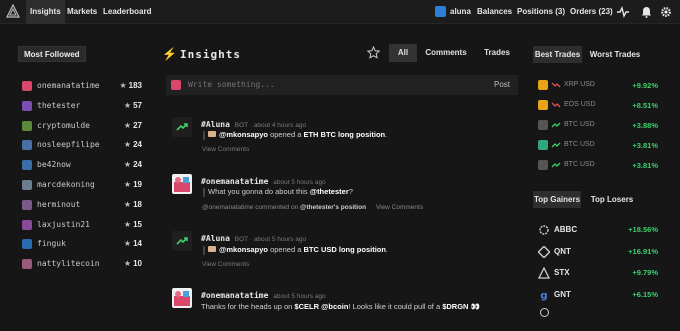 The width and height of the screenshot is (680, 331). What do you see at coordinates (212, 134) in the screenshot?
I see `mention-avatar-icon` at bounding box center [212, 134].